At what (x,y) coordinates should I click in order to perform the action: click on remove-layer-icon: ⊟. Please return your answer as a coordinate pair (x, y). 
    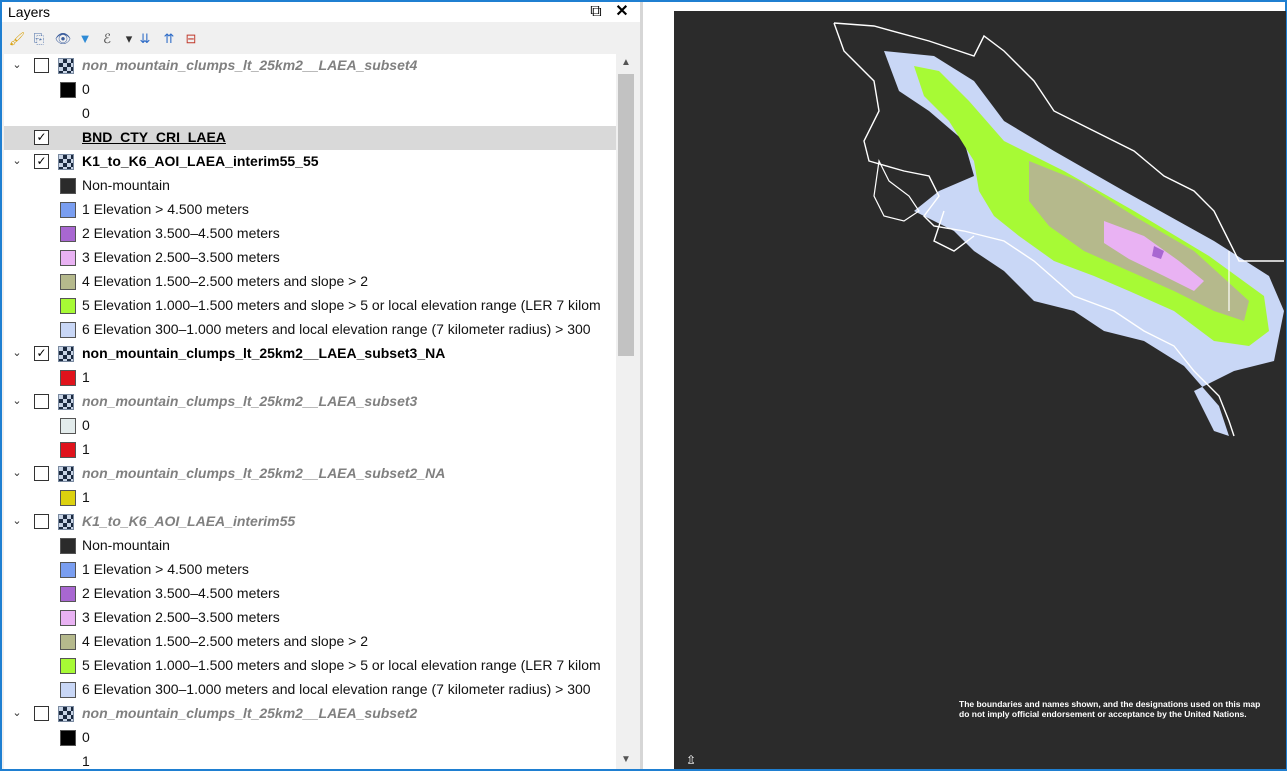
    Looking at the image, I should click on (191, 39).